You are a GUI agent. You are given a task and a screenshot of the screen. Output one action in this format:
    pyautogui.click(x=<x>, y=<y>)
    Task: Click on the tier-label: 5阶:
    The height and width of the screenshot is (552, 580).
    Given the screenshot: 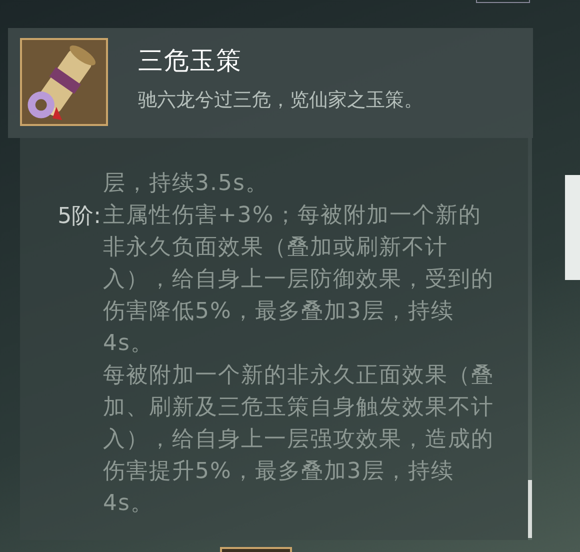 What is the action you would take?
    pyautogui.click(x=79, y=217)
    